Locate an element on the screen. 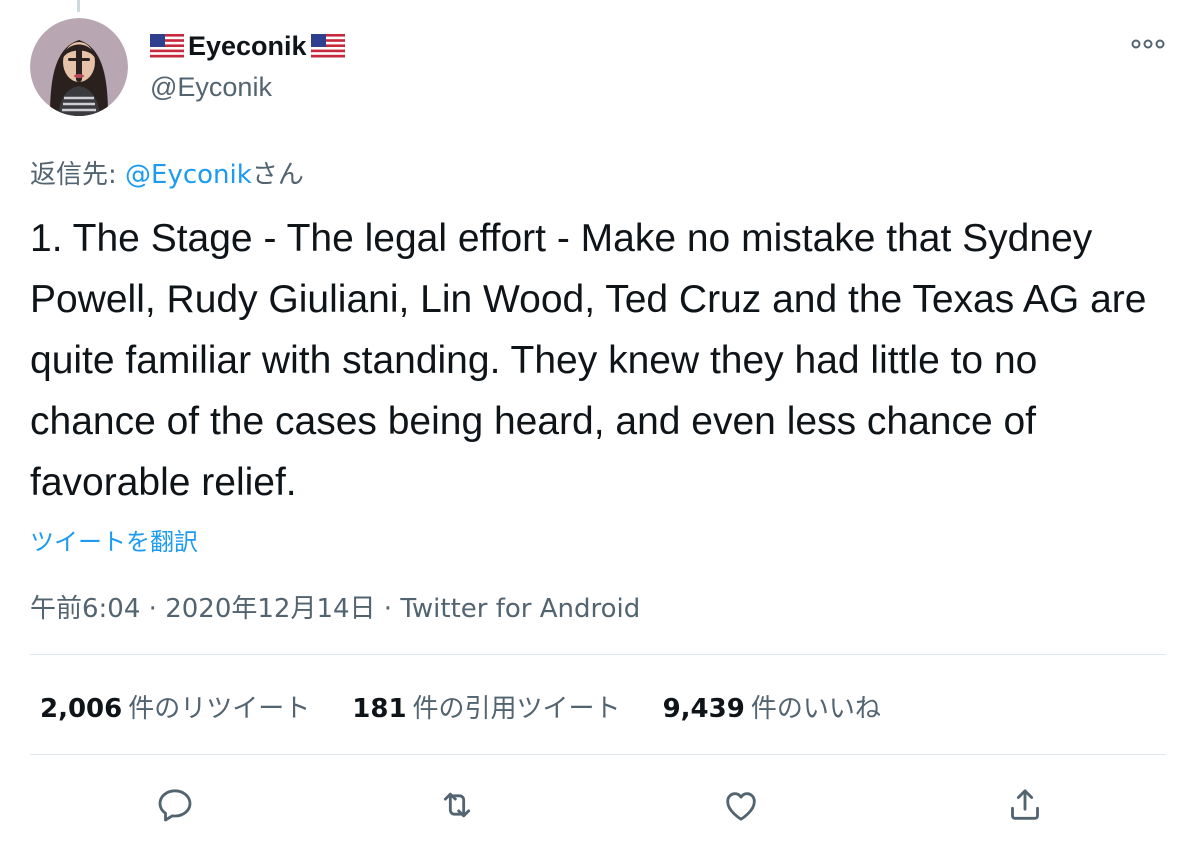  author-handle: @Eyconik is located at coordinates (247, 87).